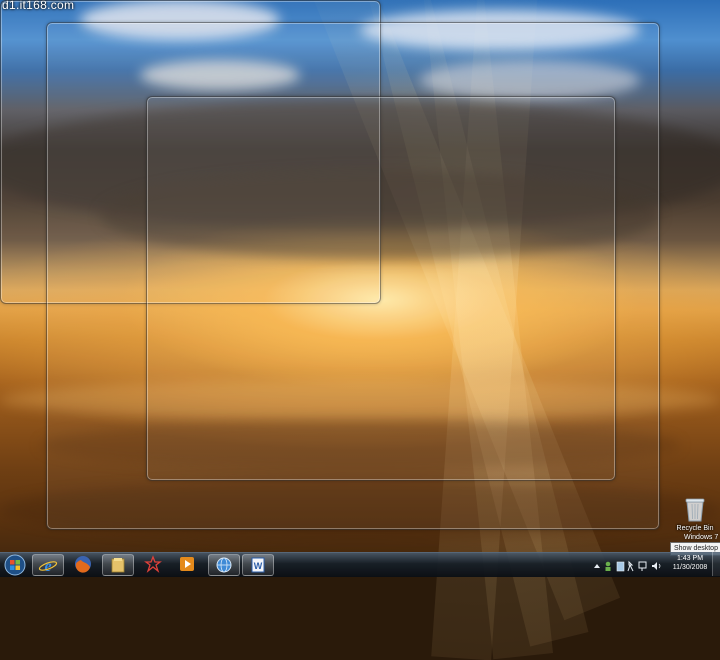 This screenshot has width=720, height=660. Describe the element at coordinates (690, 558) in the screenshot. I see `clock-time: 1:43 PM` at that location.